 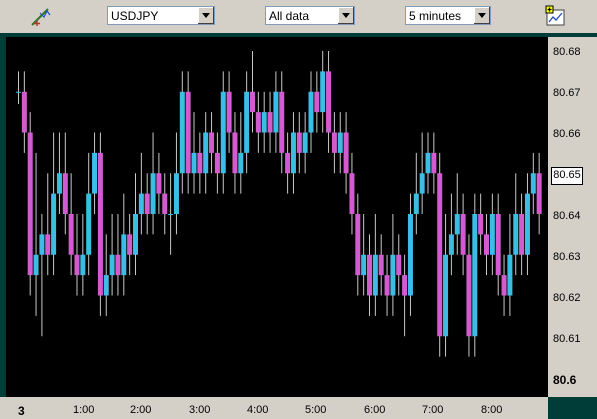 I want to click on symbol-dropdown-arrow-icon, so click(x=205, y=15).